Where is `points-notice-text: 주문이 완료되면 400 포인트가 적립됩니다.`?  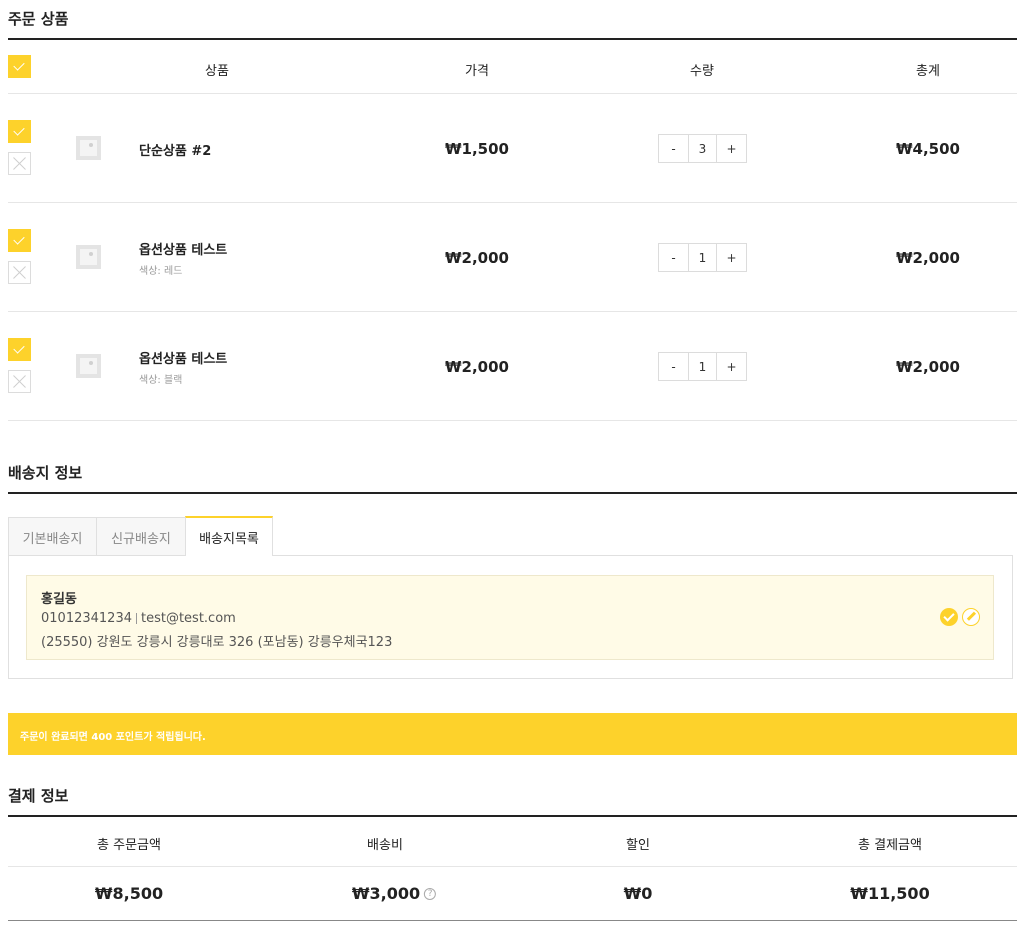 points-notice-text: 주문이 완료되면 400 포인트가 적립됩니다. is located at coordinates (113, 737).